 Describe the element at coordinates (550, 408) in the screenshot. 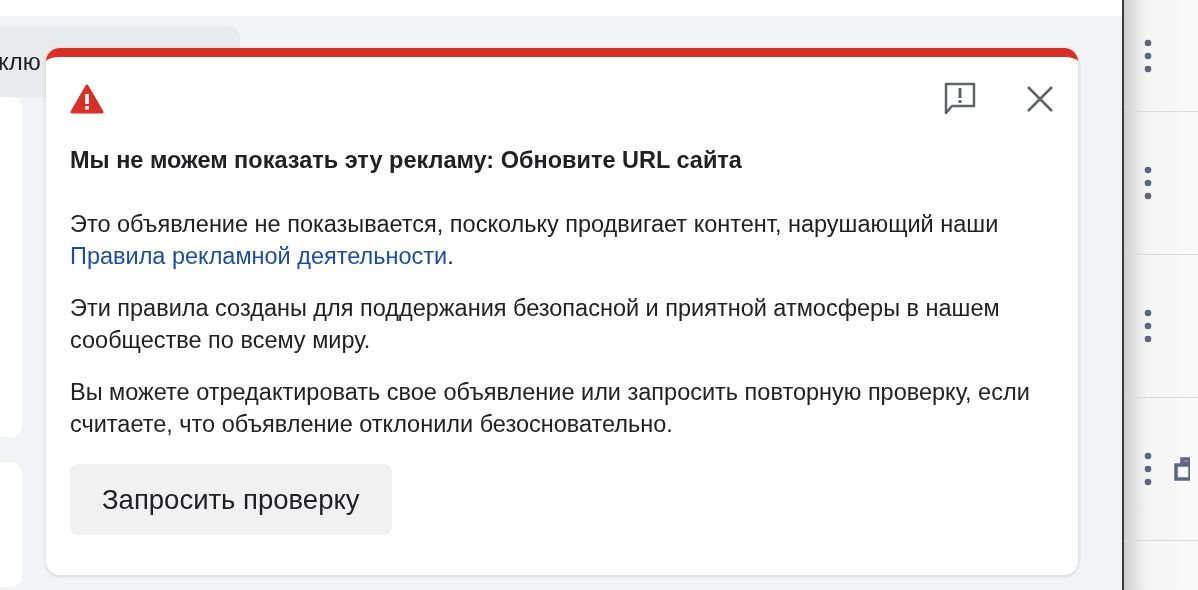

I see `paragraph: Вы можете отредактировать свое объявление или запросить повторную проверку, если считаете, что объявление отклонили безосновательно.` at that location.